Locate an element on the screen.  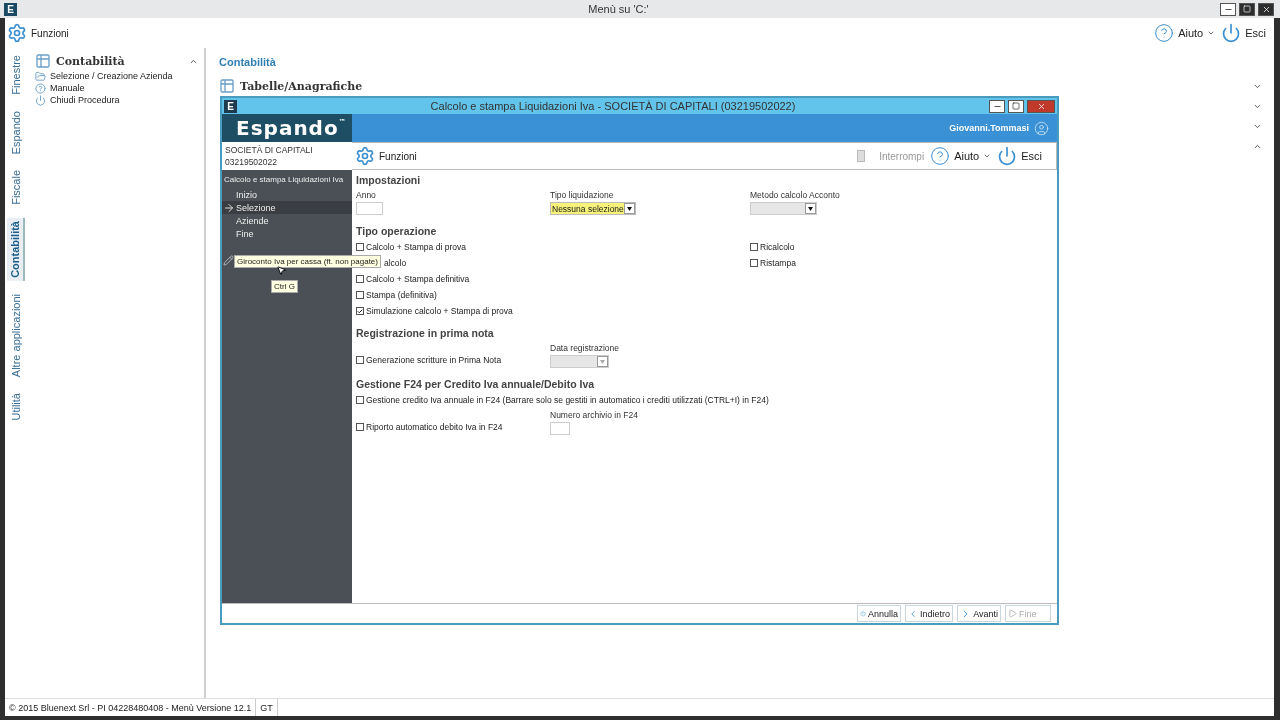
panel-item: Manuale is located at coordinates (60, 88).